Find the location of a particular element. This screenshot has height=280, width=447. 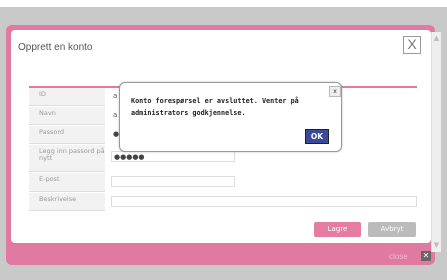

form-row-email: E-post is located at coordinates (223, 182).